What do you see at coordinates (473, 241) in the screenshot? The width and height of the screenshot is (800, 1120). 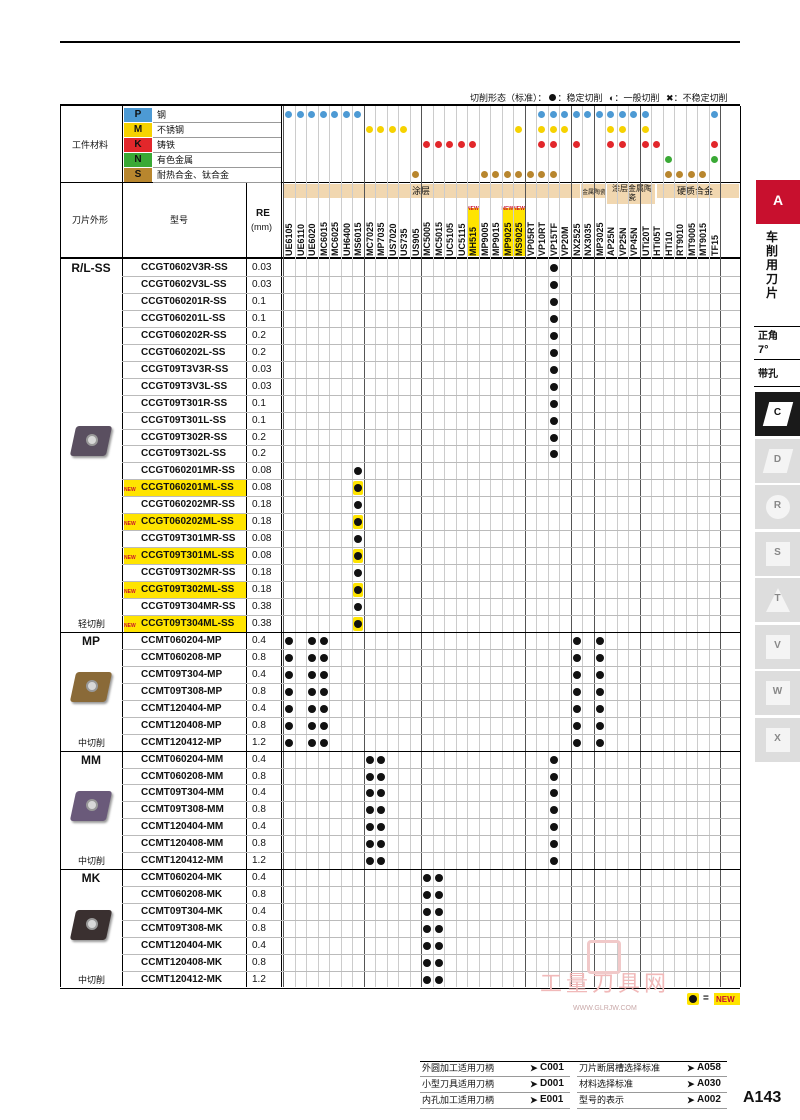 I see `grade-mh515: MH515` at bounding box center [473, 241].